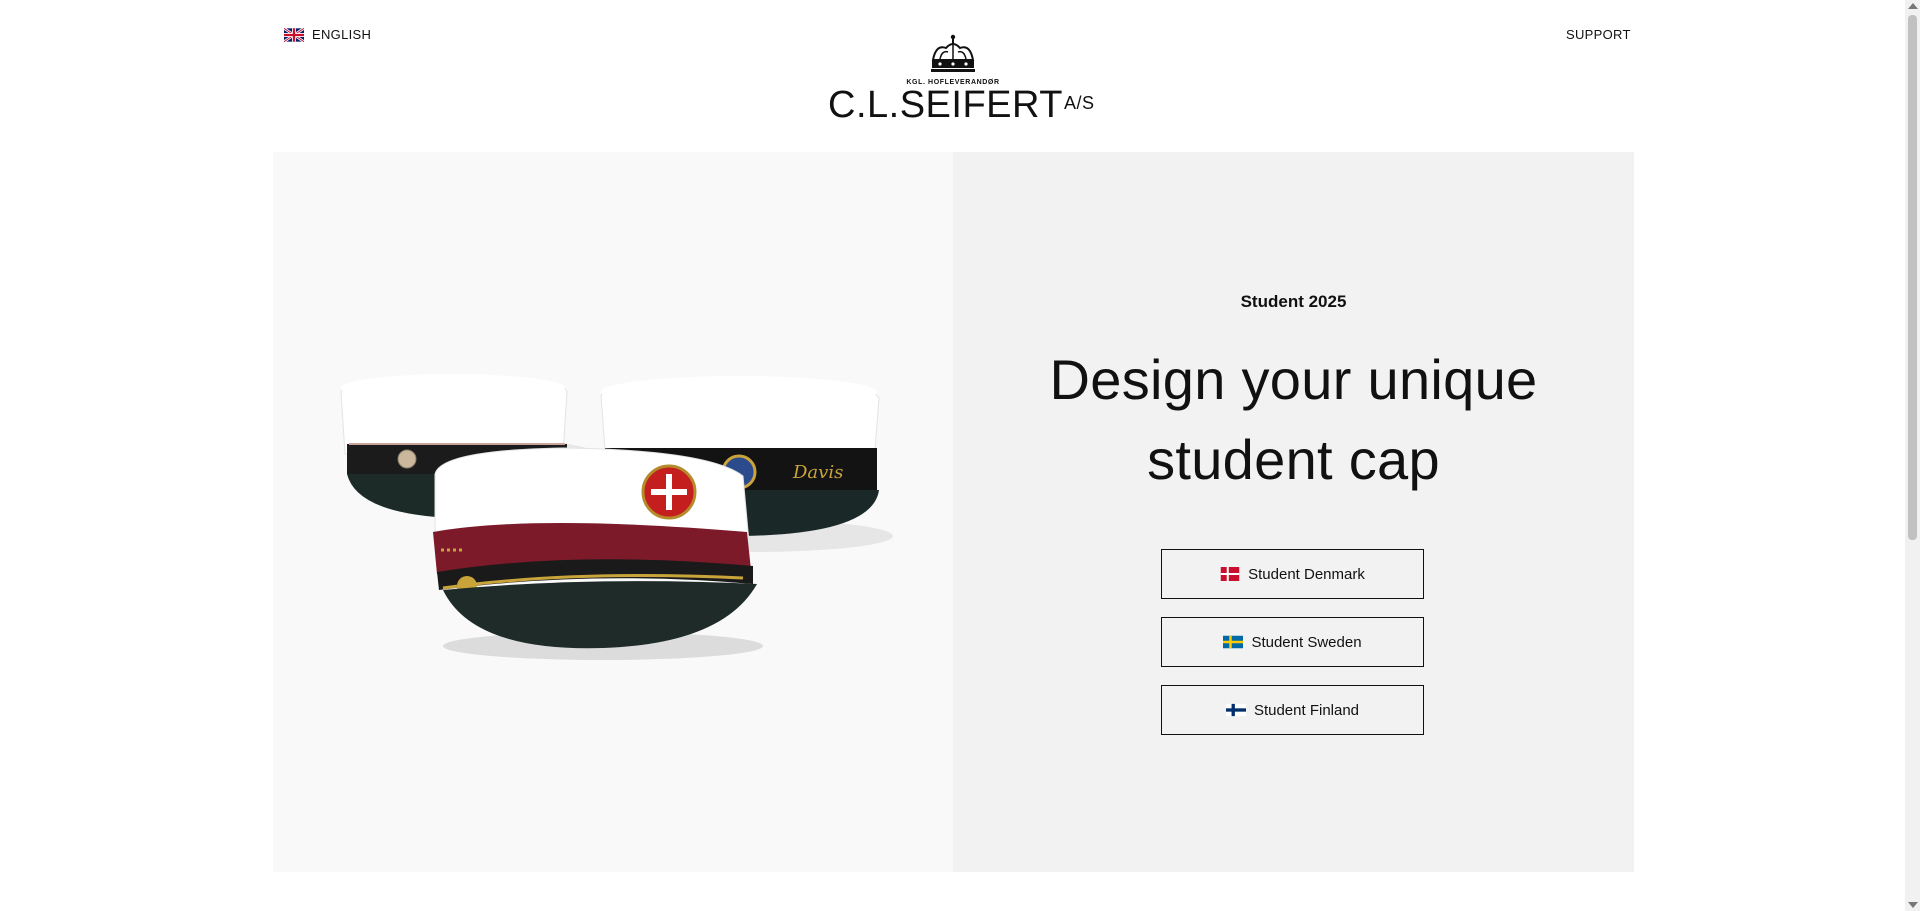 Image resolution: width=1920 pixels, height=911 pixels. Describe the element at coordinates (817, 472) in the screenshot. I see `svg-text: Davis` at that location.